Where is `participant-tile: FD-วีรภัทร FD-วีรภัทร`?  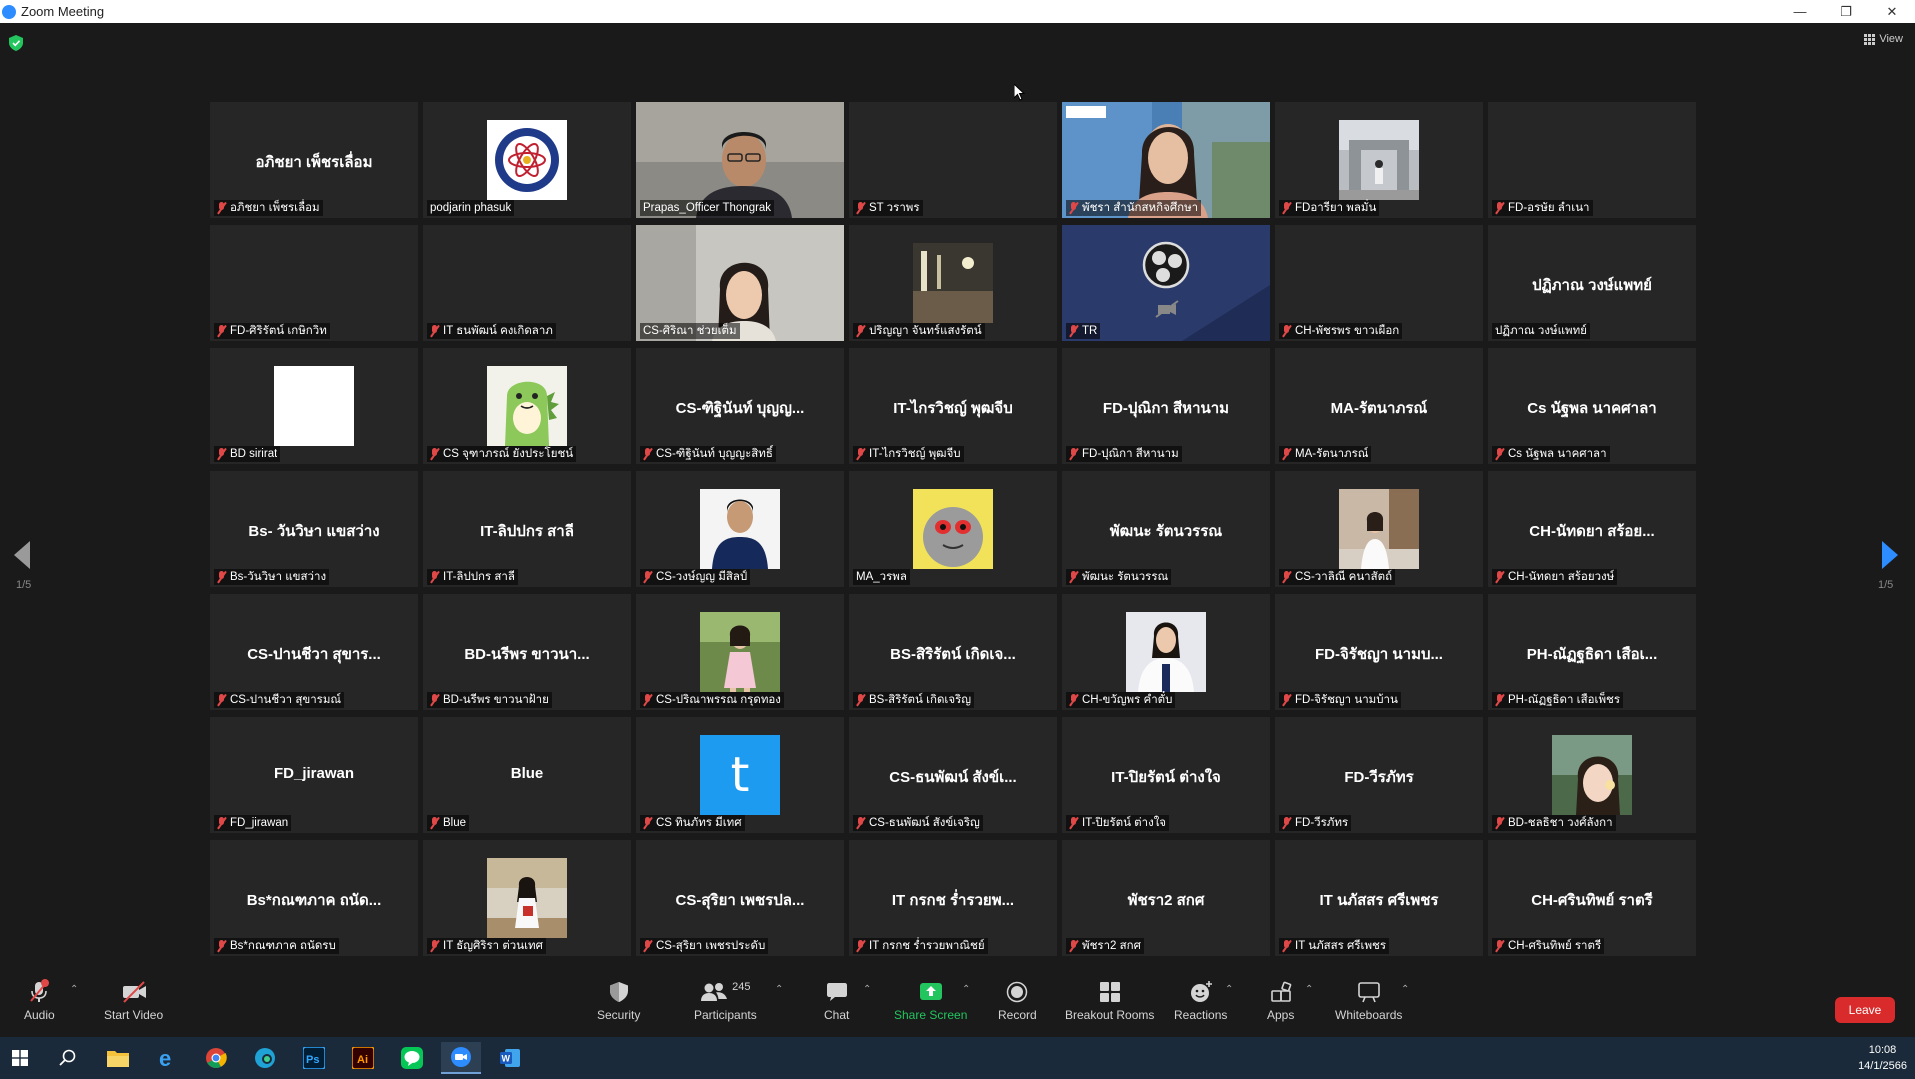 participant-tile: FD-วีรภัทร FD-วีรภัทร is located at coordinates (1379, 775).